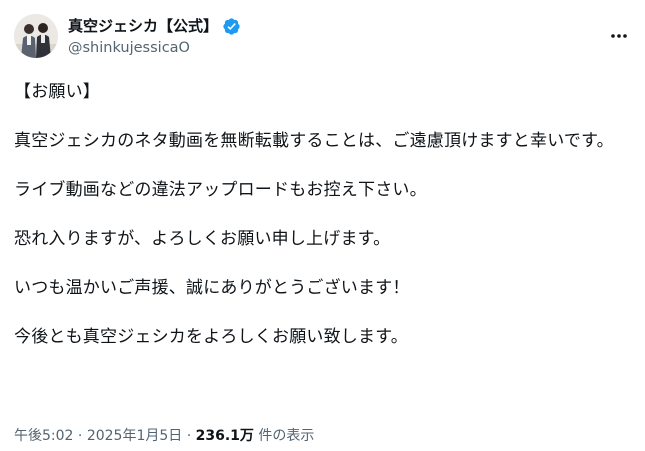 This screenshot has width=645, height=451. I want to click on avatar-photo, so click(36, 36).